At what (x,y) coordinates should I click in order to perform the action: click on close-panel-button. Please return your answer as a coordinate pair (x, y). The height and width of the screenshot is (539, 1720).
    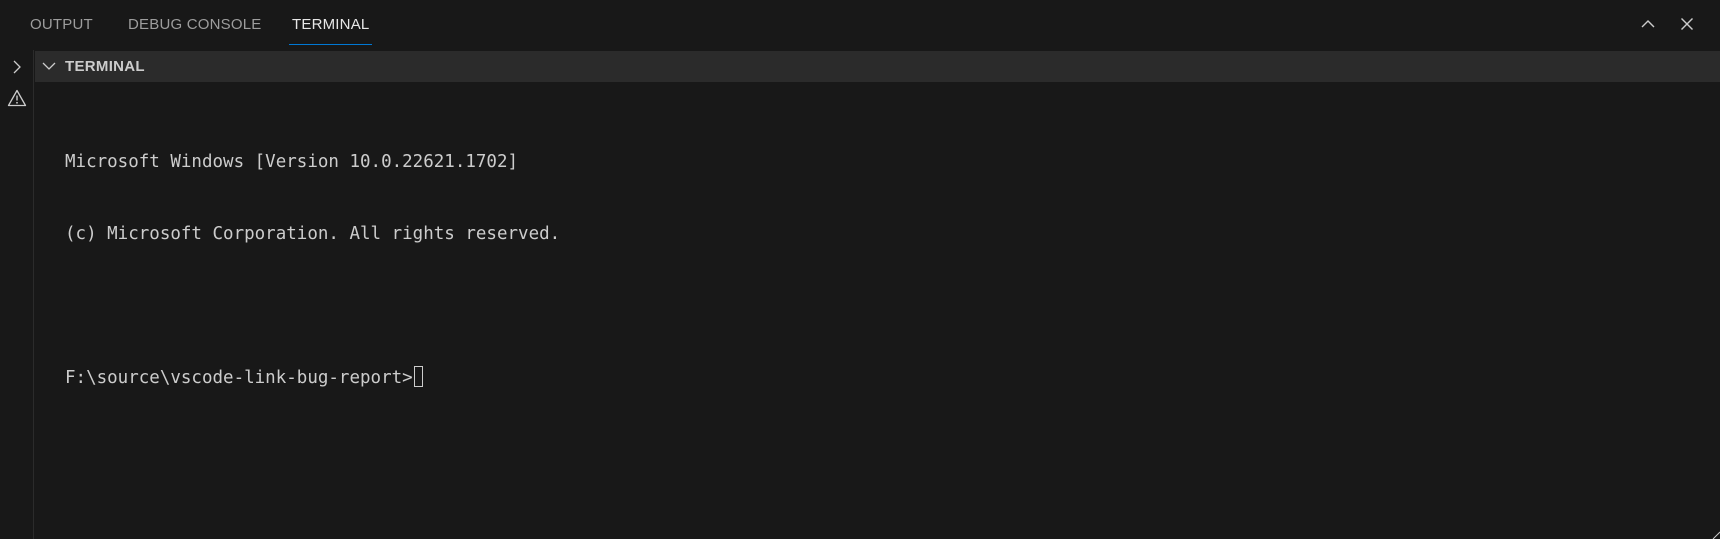
    Looking at the image, I should click on (1687, 24).